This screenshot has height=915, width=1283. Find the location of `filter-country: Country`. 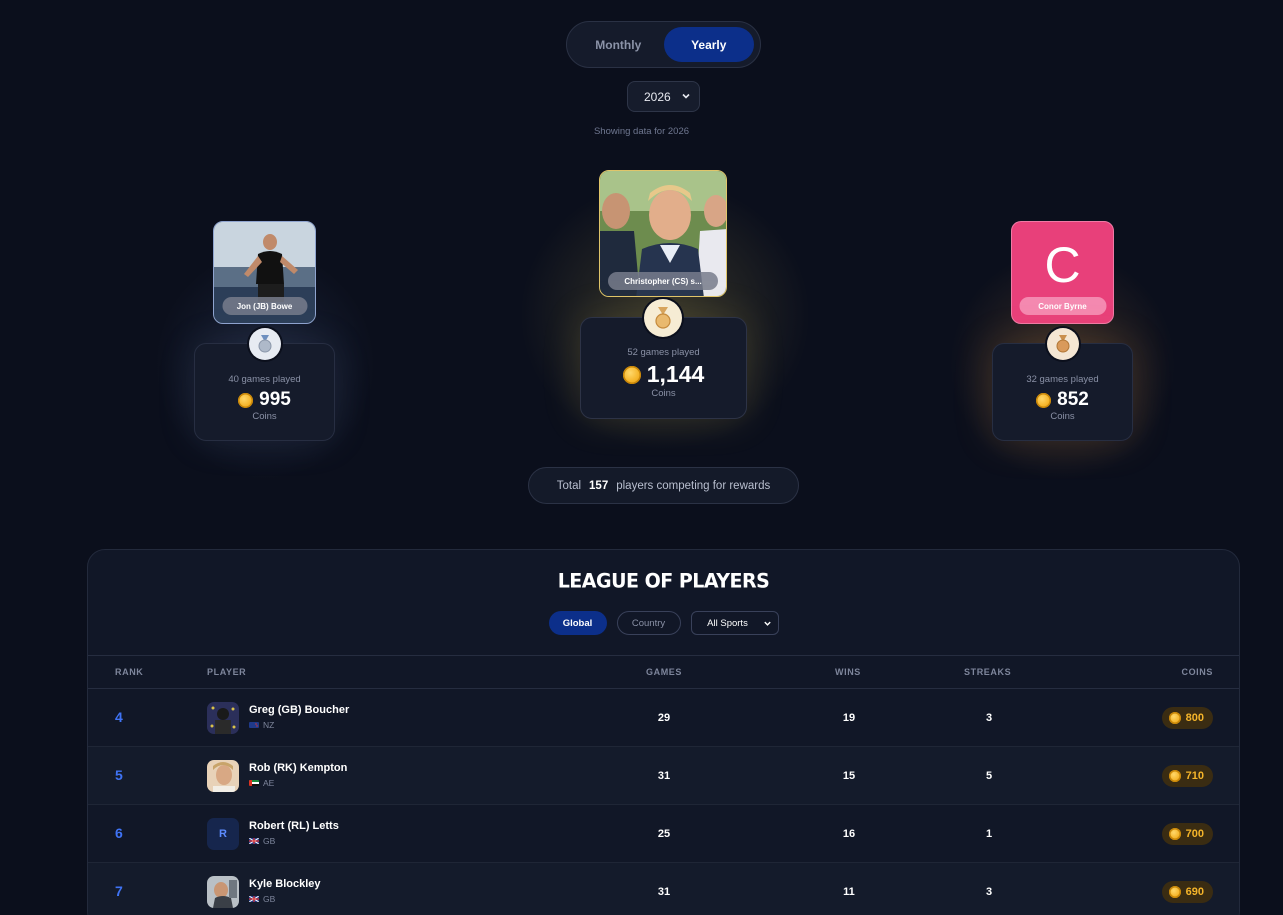

filter-country: Country is located at coordinates (648, 623).